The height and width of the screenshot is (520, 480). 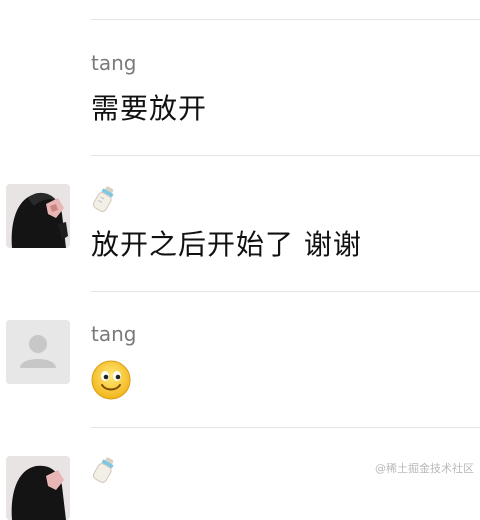 I want to click on smile-emoji-icon, so click(x=111, y=380).